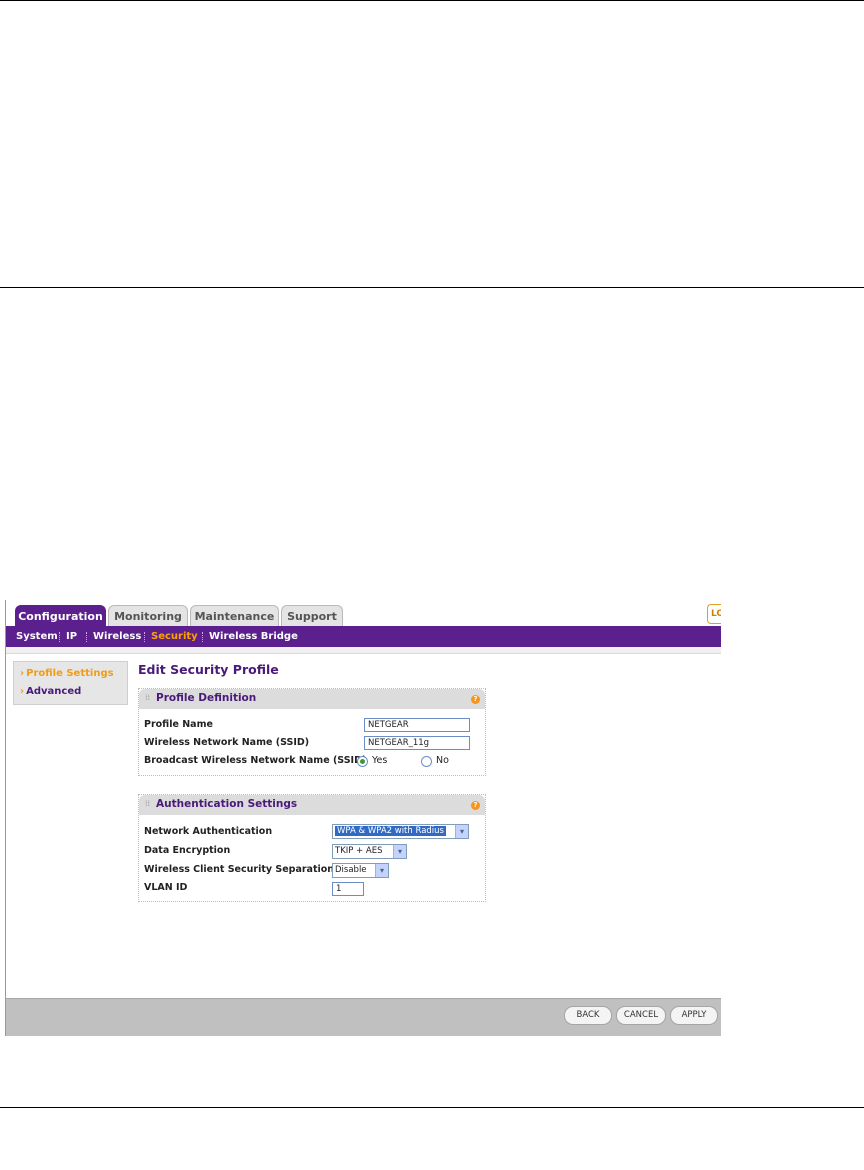 The width and height of the screenshot is (864, 1170). What do you see at coordinates (71, 636) in the screenshot?
I see `menu-item-ip: IP` at bounding box center [71, 636].